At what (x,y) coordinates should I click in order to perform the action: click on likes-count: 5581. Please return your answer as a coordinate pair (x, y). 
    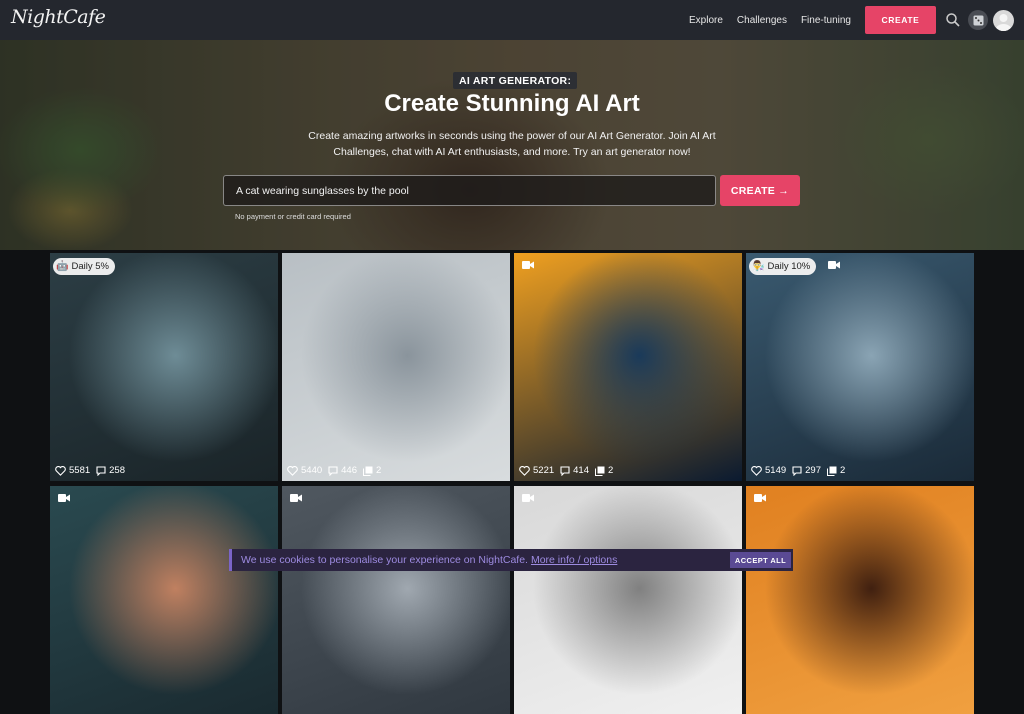
    Looking at the image, I should click on (80, 470).